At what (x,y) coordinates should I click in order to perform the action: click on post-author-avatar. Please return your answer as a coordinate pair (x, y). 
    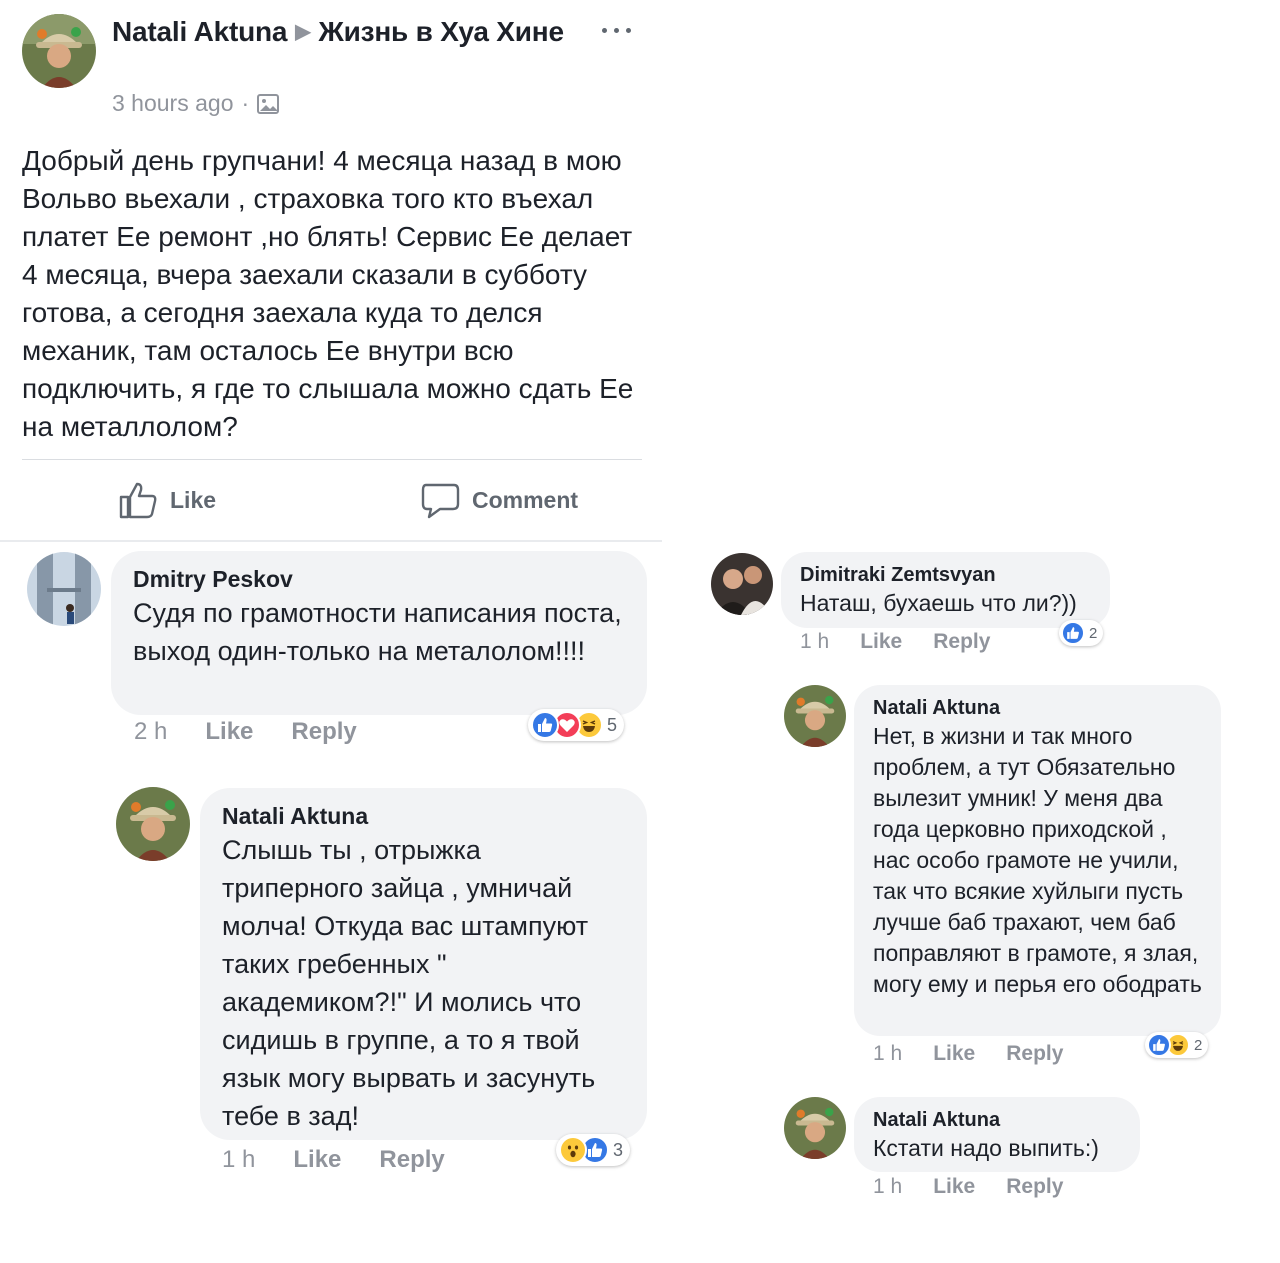
    Looking at the image, I should click on (59, 51).